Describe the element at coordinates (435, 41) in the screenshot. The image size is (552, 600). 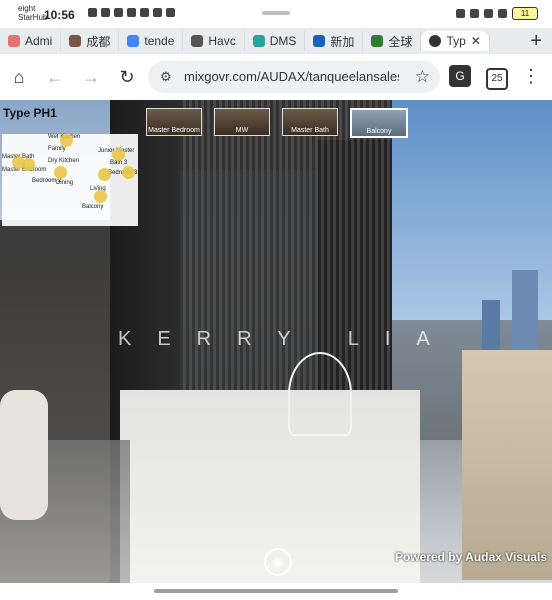
I see `globe-icon` at that location.